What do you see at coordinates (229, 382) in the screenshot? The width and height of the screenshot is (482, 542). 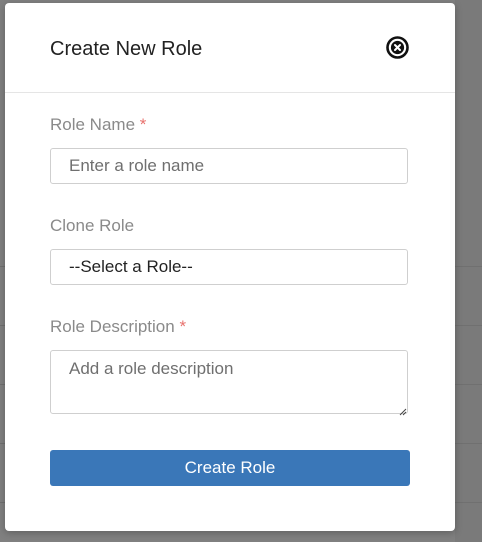 I see `role-description-textarea` at bounding box center [229, 382].